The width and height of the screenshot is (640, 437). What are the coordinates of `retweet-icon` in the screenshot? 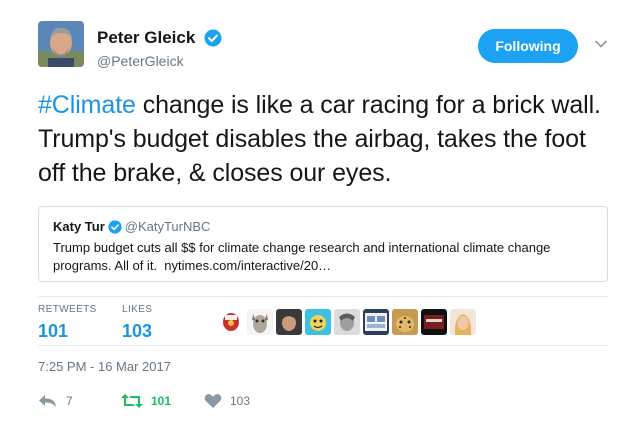 It's located at (132, 401).